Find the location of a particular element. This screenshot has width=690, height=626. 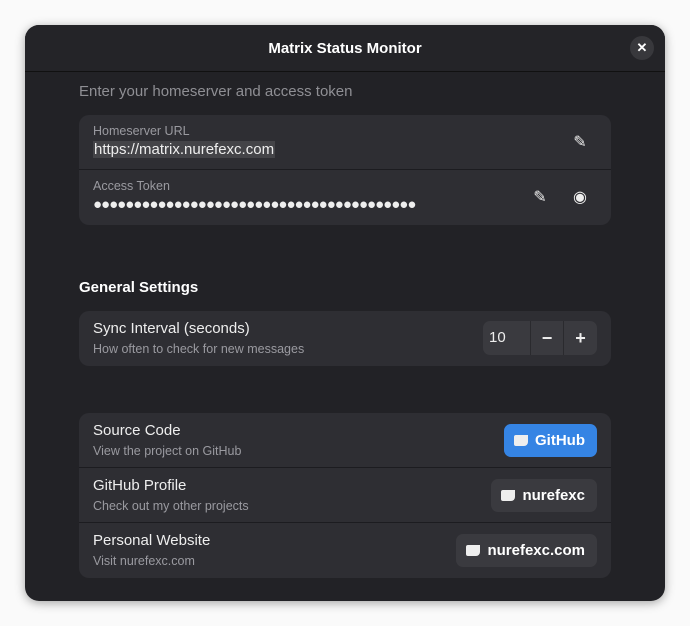

button-label: nurefexc is located at coordinates (553, 495).